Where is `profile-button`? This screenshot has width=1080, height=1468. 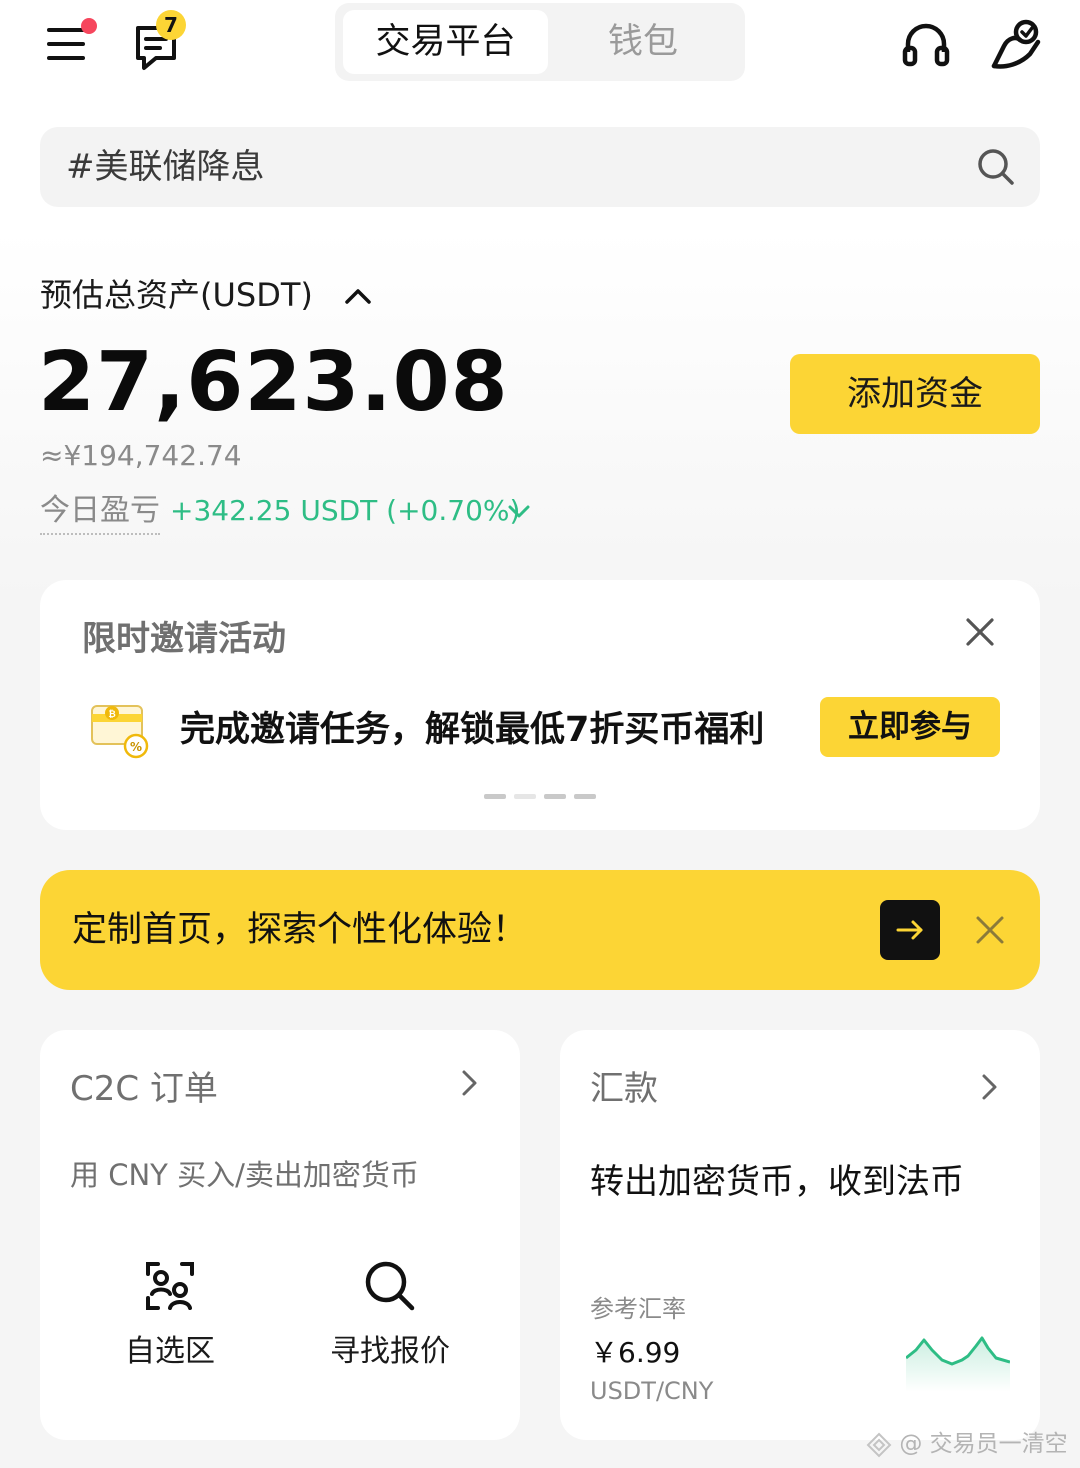 profile-button is located at coordinates (1018, 46).